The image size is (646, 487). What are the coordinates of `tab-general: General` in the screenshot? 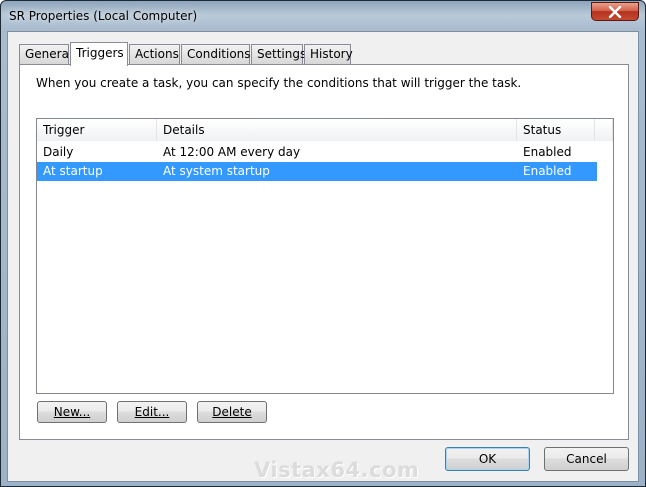 It's located at (45, 54).